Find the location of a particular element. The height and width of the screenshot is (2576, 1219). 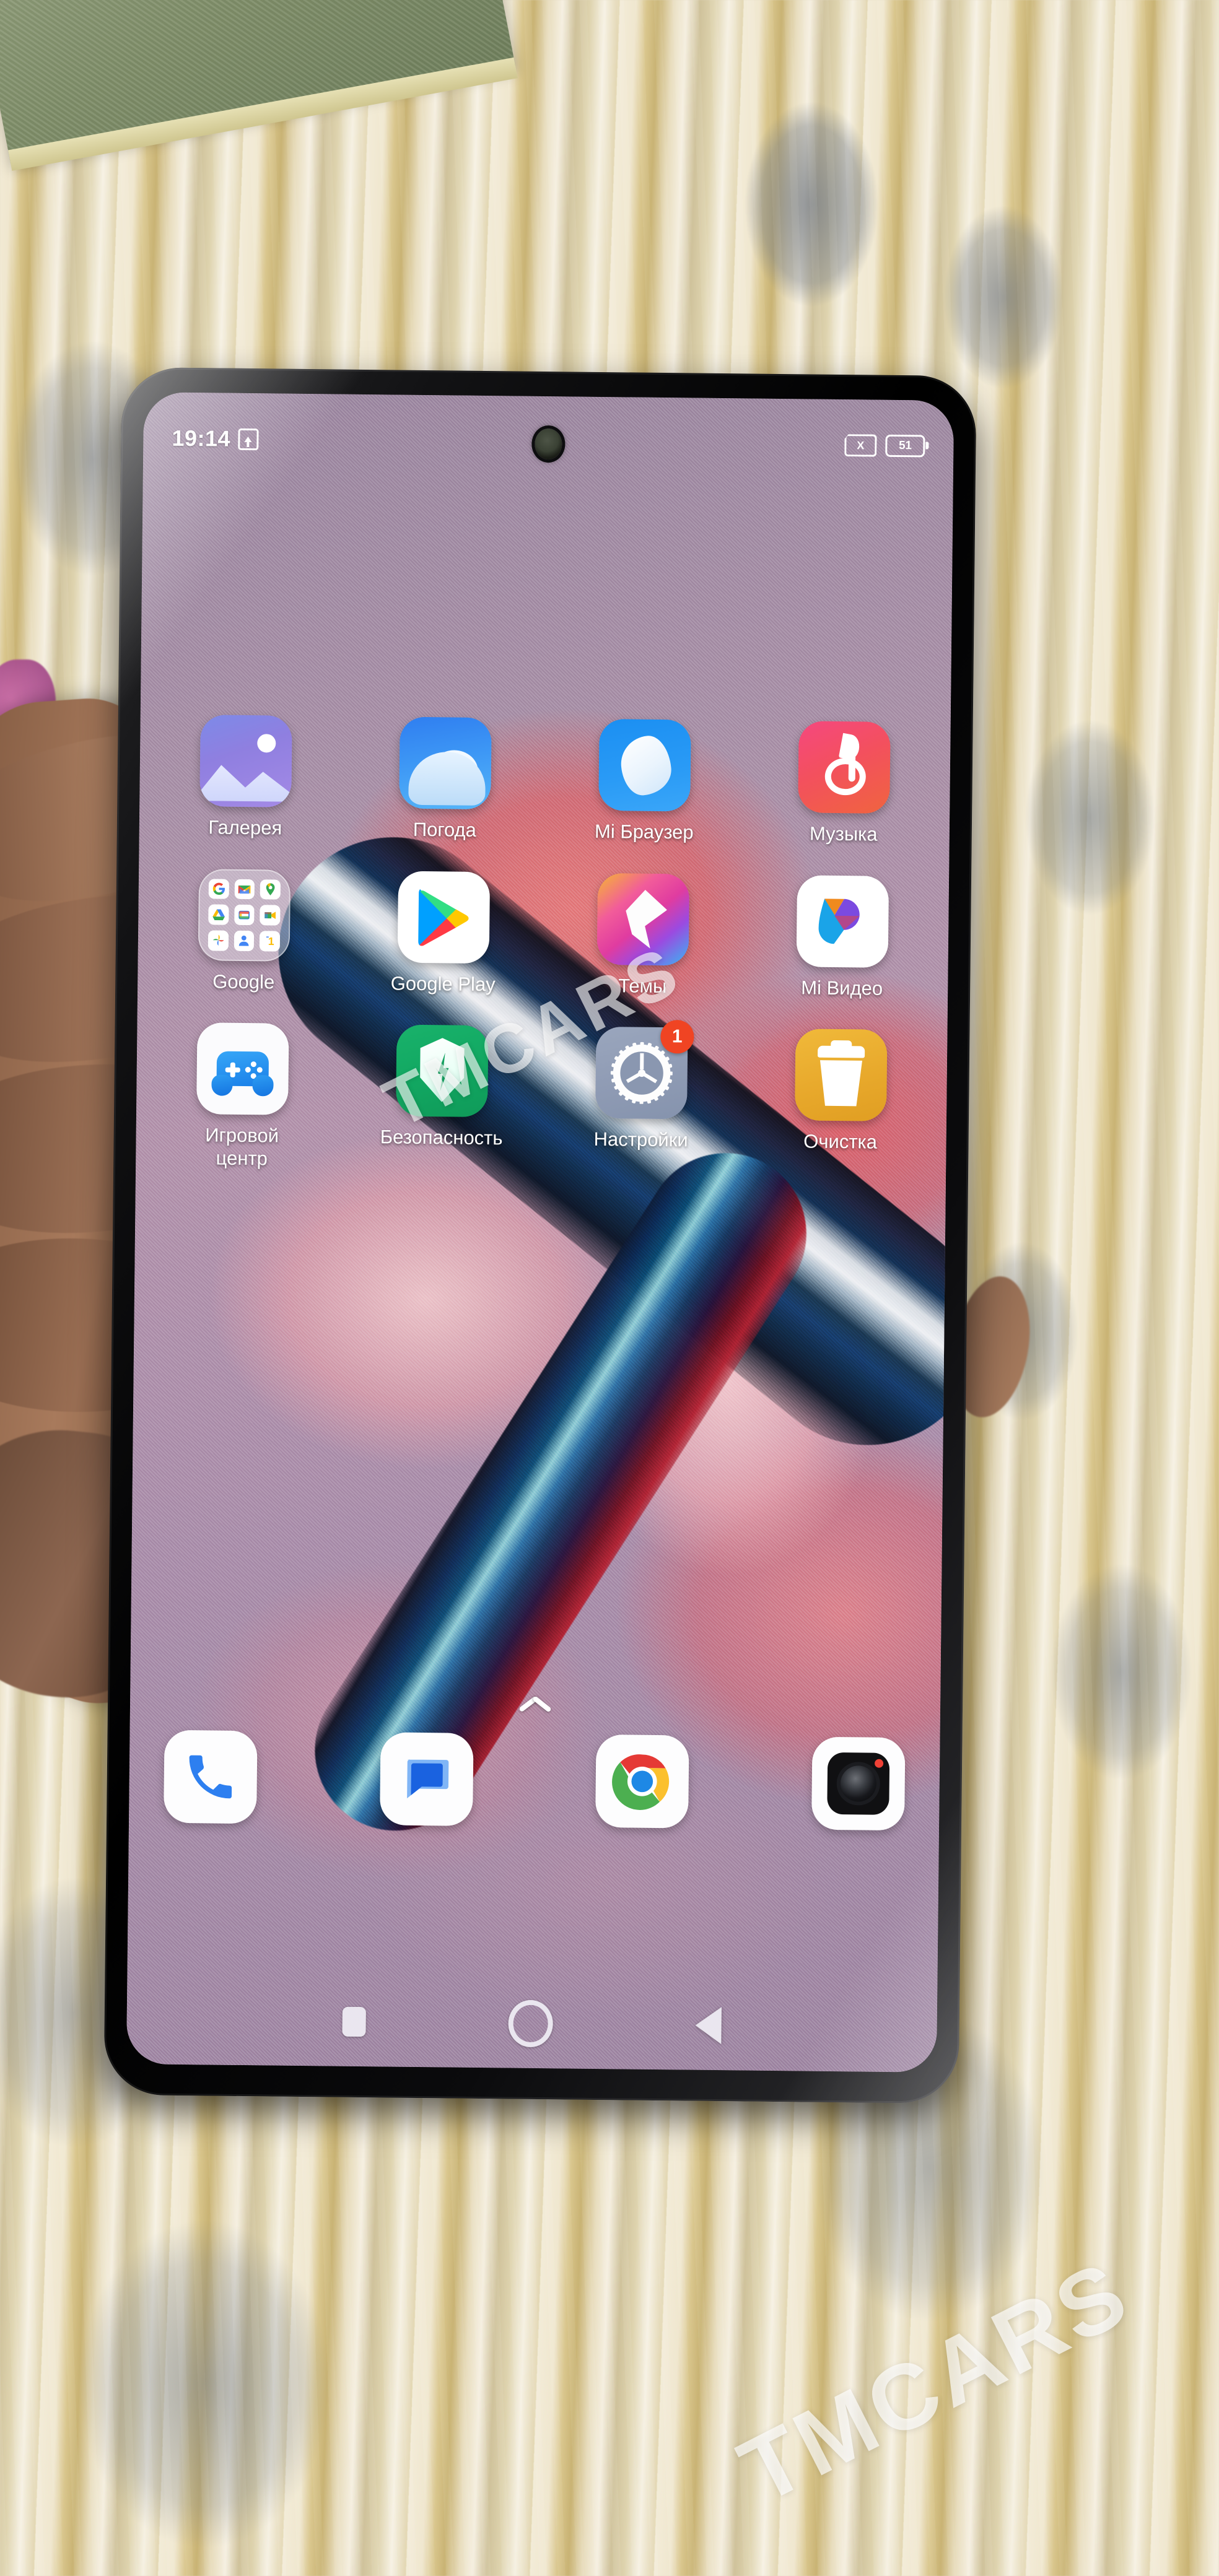

weather-icon is located at coordinates (445, 763).